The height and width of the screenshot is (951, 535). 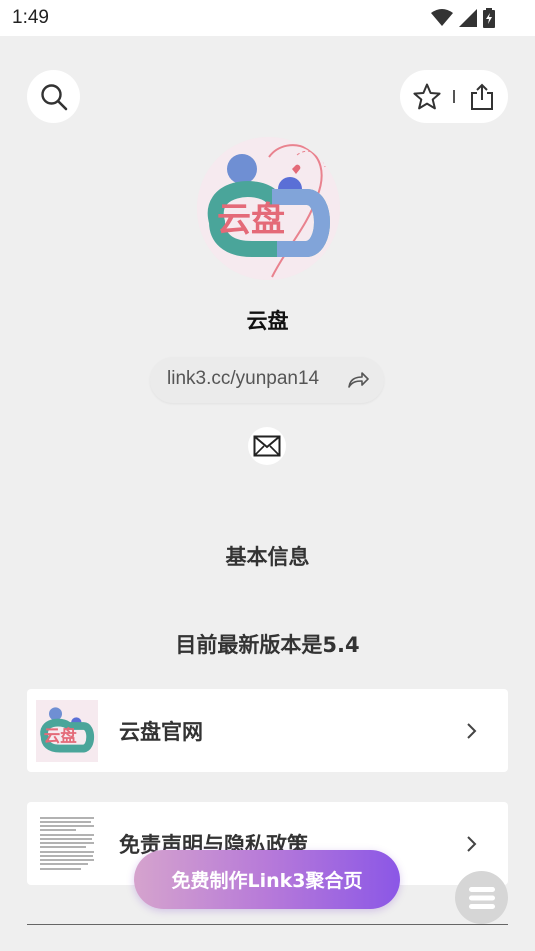 I want to click on favorite-button, so click(x=427, y=97).